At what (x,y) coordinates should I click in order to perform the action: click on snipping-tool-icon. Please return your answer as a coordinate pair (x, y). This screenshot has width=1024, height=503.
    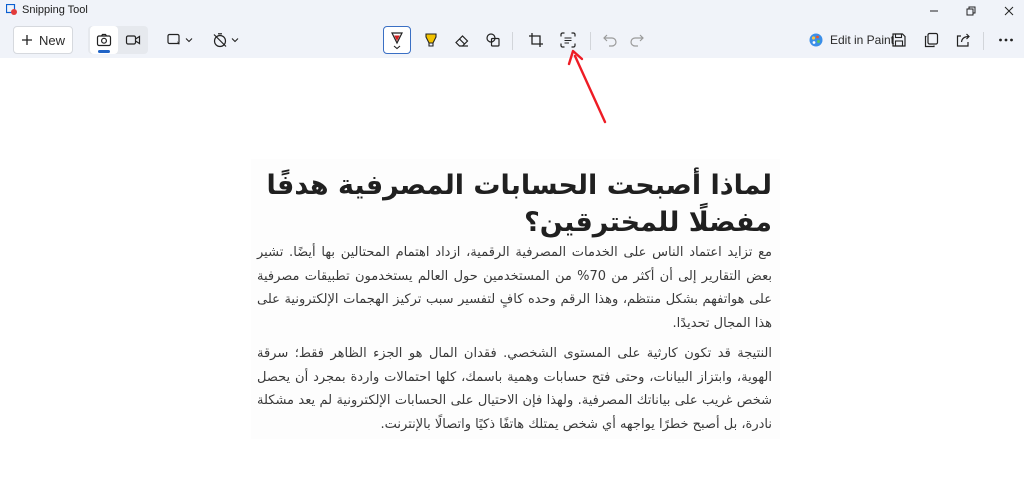
    Looking at the image, I should click on (12, 10).